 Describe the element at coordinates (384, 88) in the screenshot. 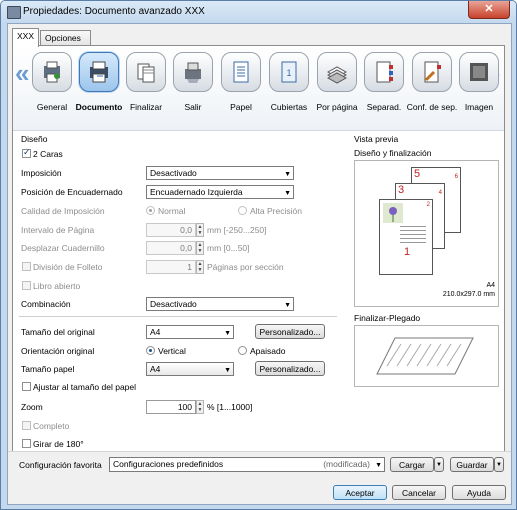

I see `nav-item-separators: Separad.` at that location.